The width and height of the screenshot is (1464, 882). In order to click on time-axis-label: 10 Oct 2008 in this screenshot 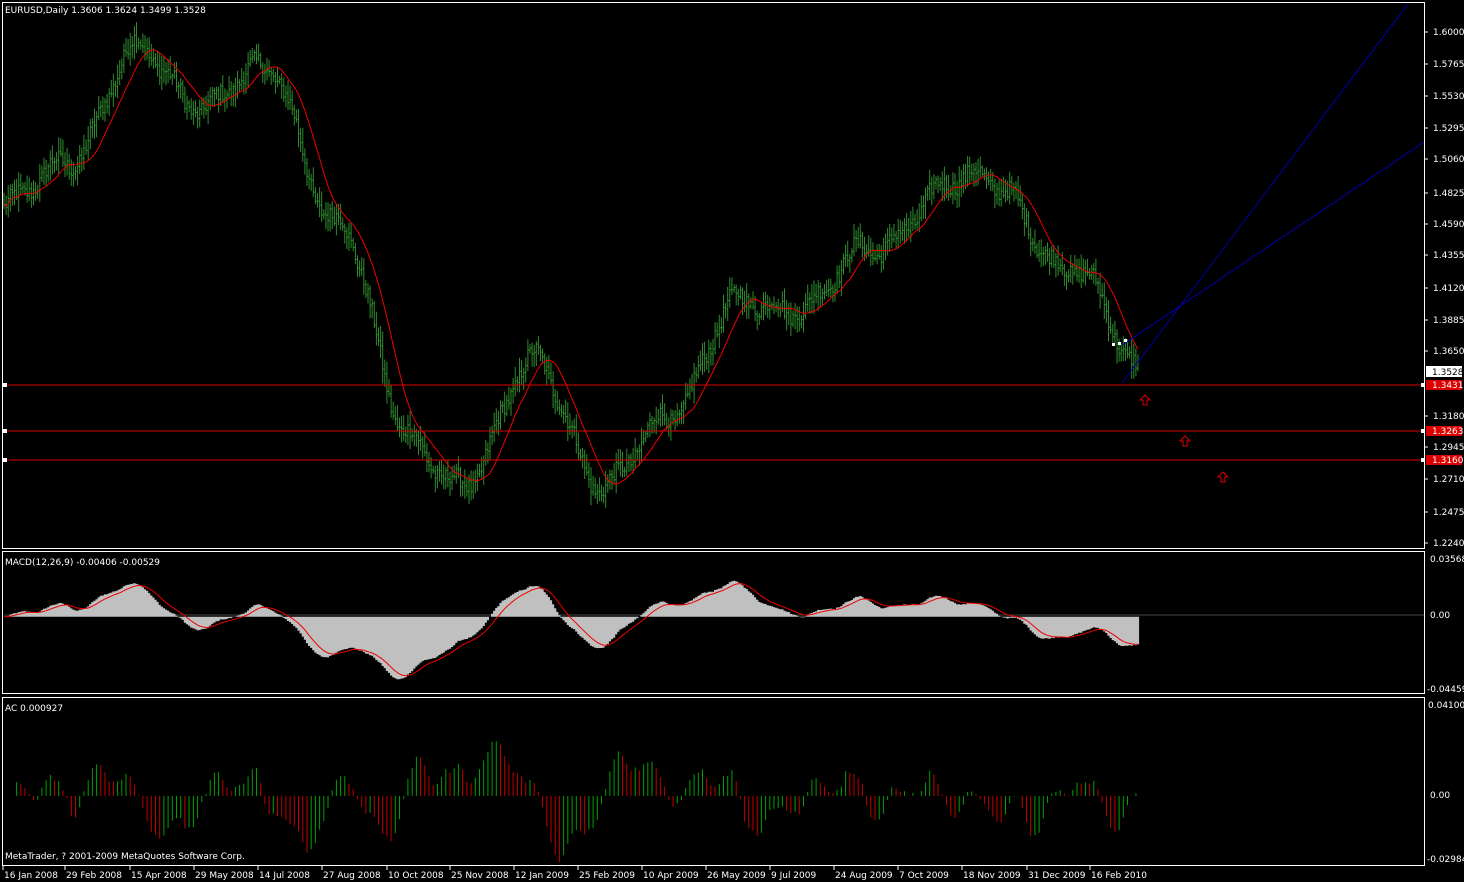, I will do `click(416, 876)`.